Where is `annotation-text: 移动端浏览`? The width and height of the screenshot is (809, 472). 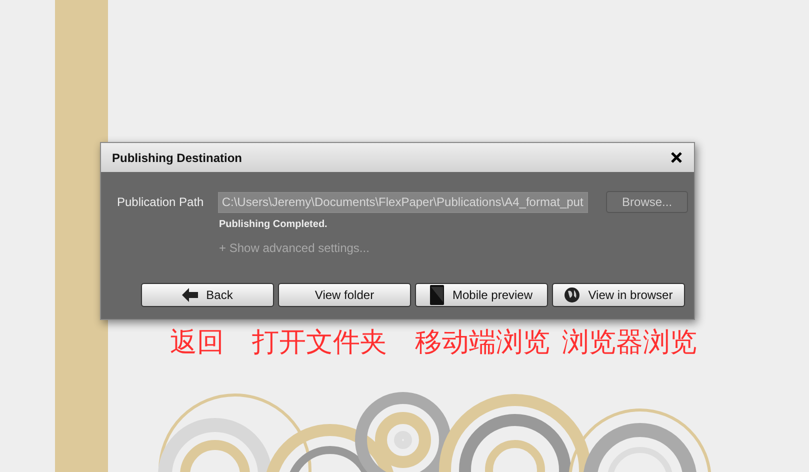
annotation-text: 移动端浏览 is located at coordinates (482, 343).